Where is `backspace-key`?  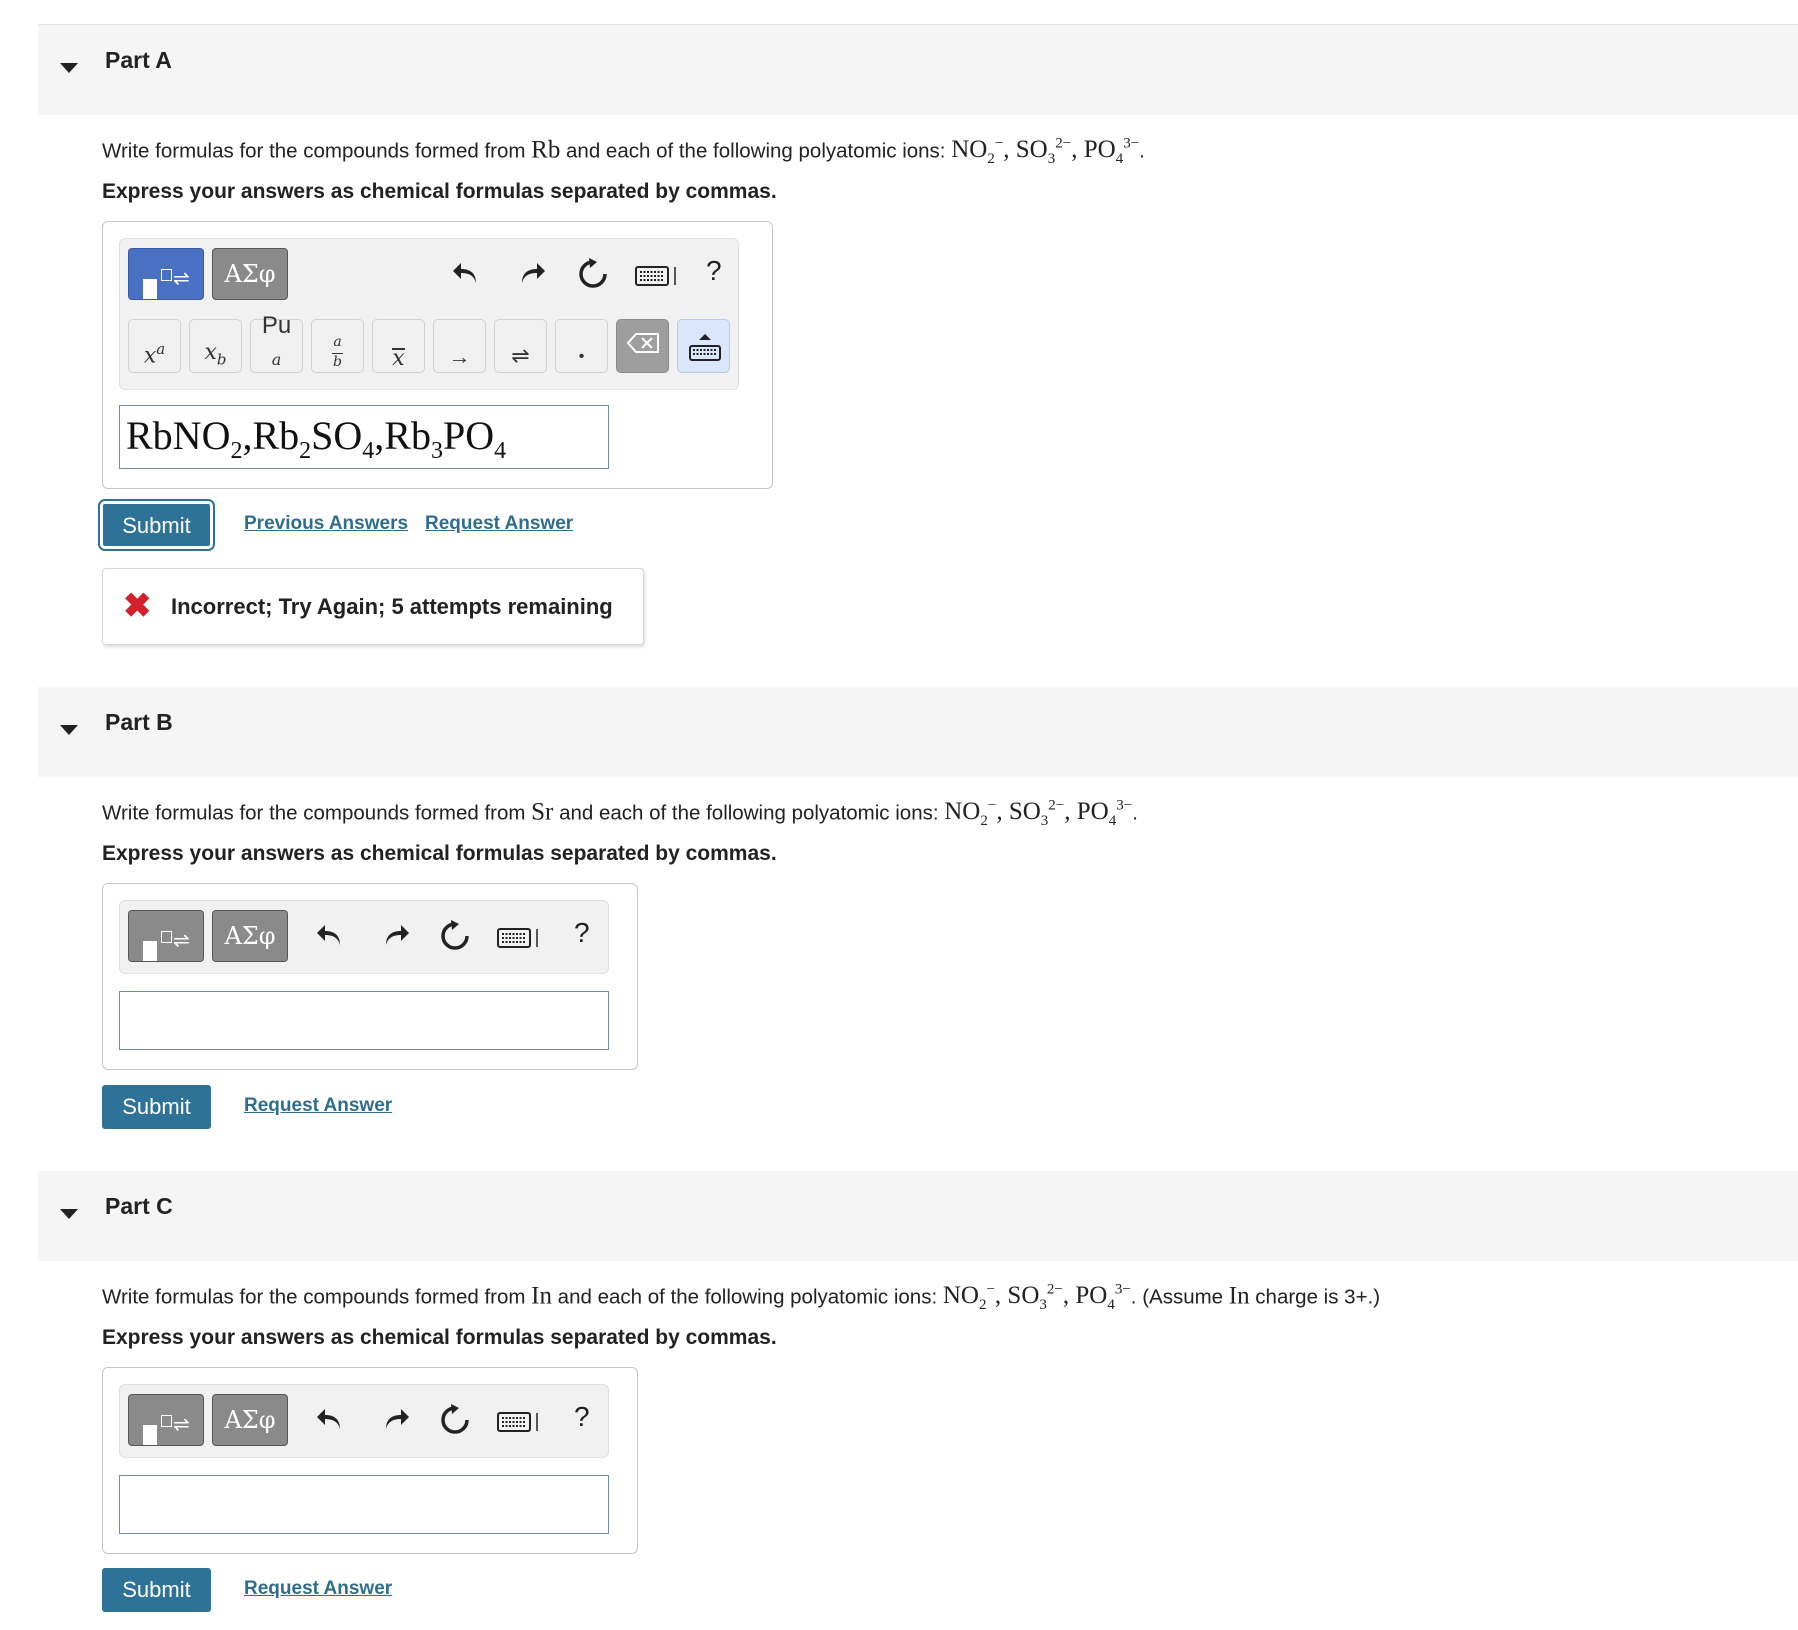
backspace-key is located at coordinates (642, 346).